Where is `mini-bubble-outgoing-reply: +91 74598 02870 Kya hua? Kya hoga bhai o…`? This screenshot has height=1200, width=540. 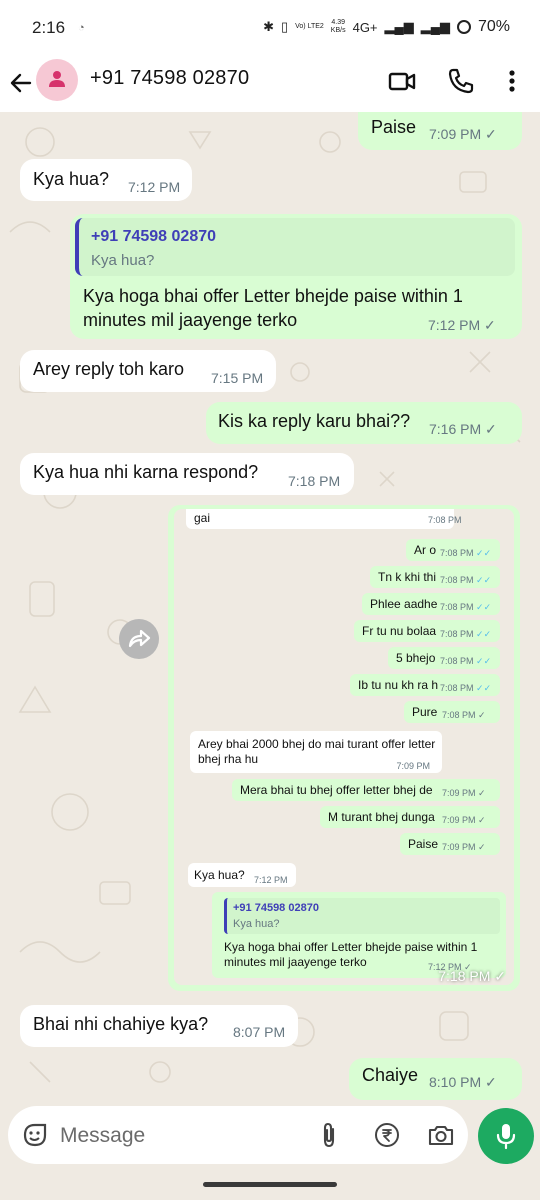 mini-bubble-outgoing-reply: +91 74598 02870 Kya hua? Kya hoga bhai o… is located at coordinates (359, 935).